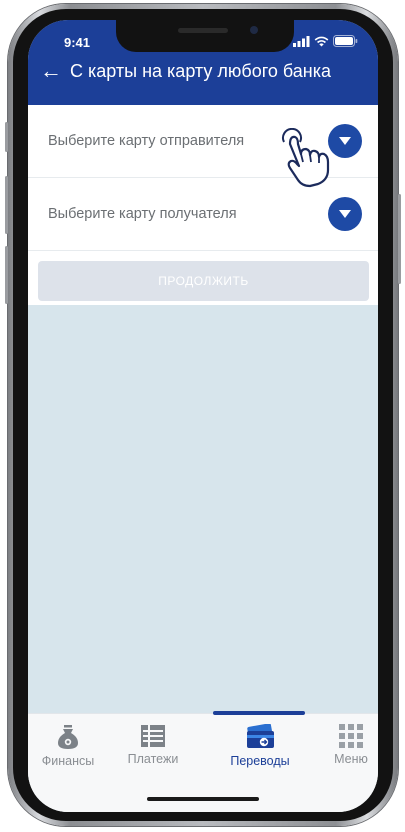  I want to click on status-time: 9:41, so click(77, 42).